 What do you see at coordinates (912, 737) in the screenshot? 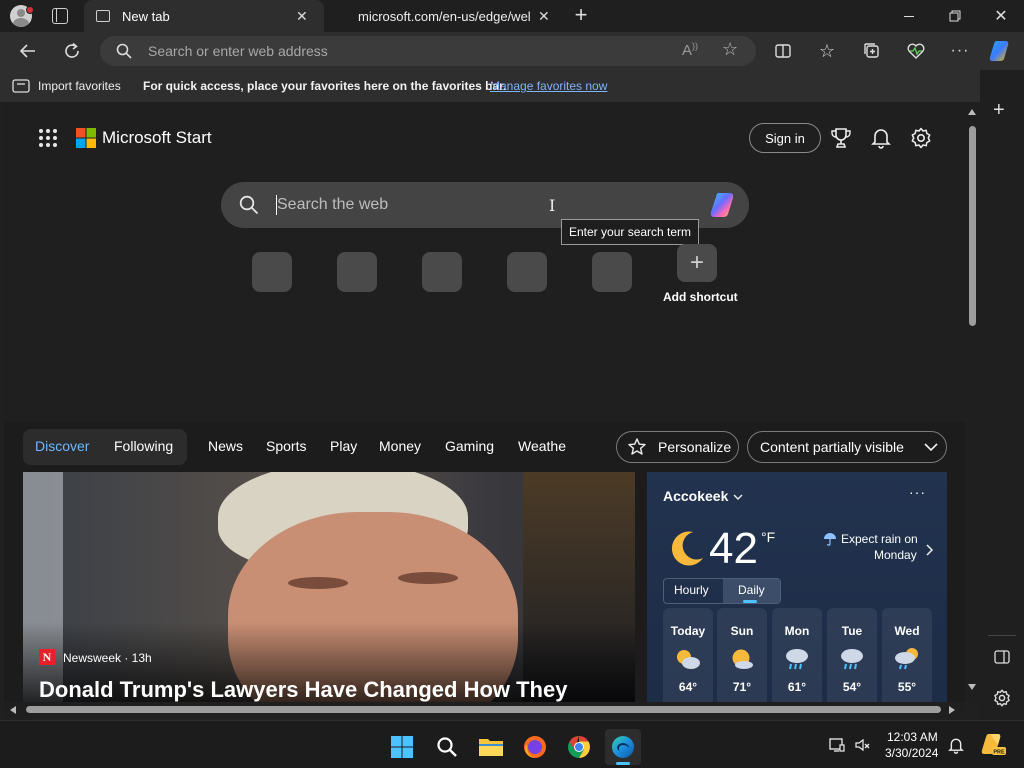
I see `taskbar-time: 12:03 AM` at bounding box center [912, 737].